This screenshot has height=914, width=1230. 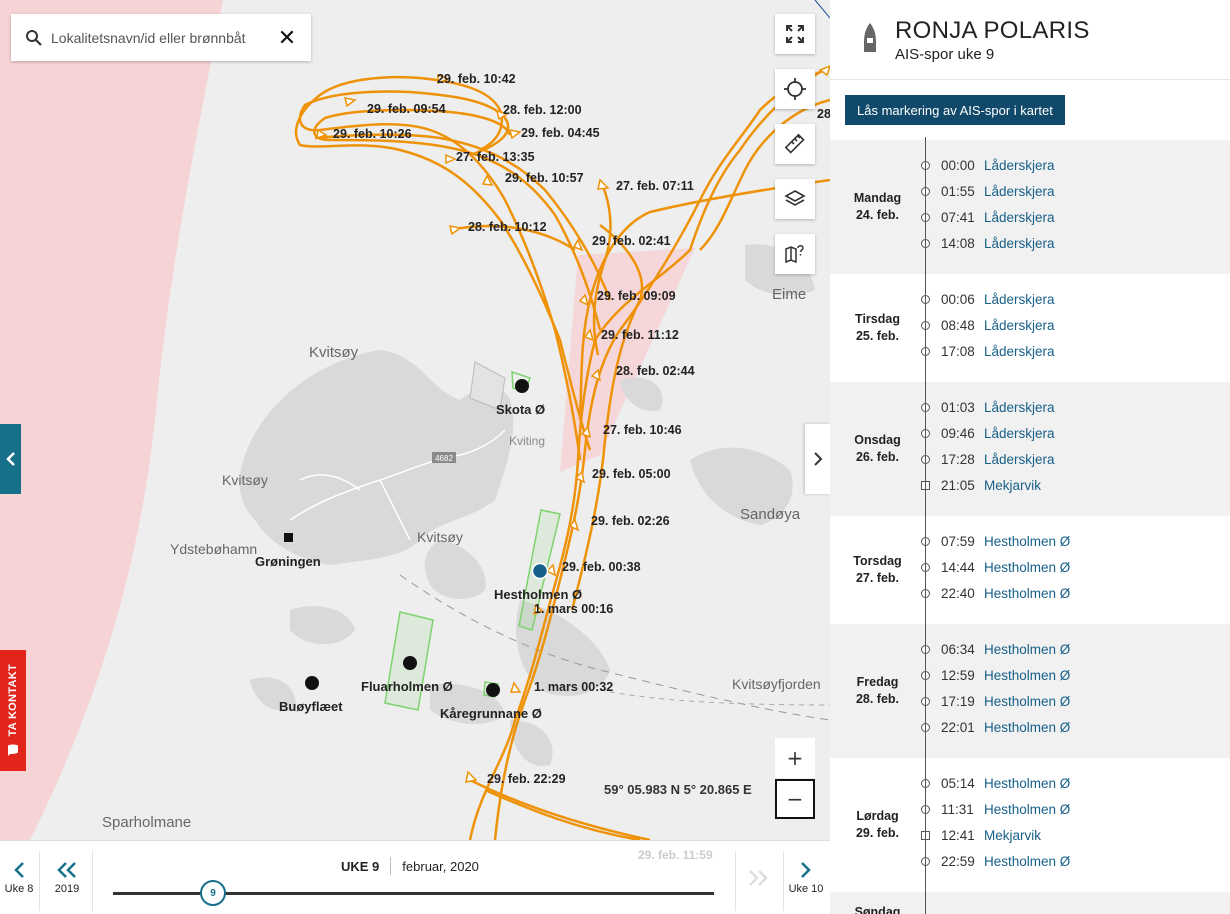 I want to click on prev-week-button: Uke 8, so click(x=19, y=877).